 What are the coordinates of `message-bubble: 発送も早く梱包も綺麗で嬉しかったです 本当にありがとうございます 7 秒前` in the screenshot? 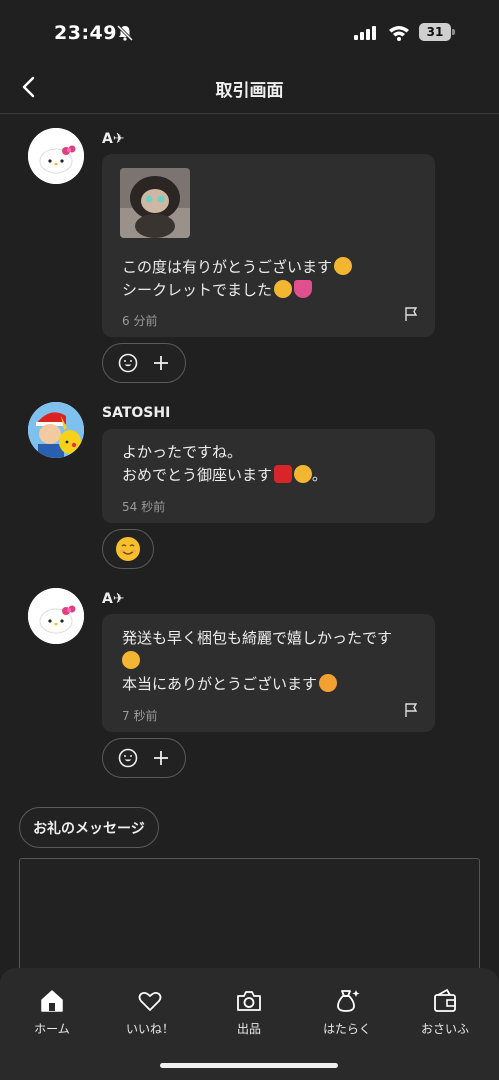 It's located at (268, 673).